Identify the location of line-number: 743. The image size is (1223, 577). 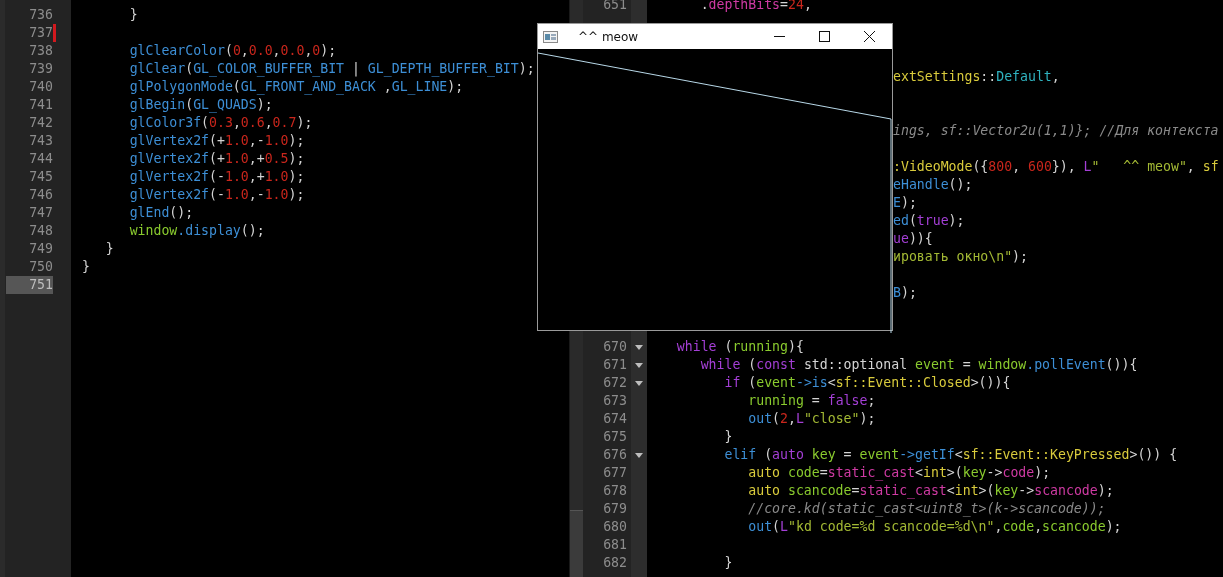
(40, 141).